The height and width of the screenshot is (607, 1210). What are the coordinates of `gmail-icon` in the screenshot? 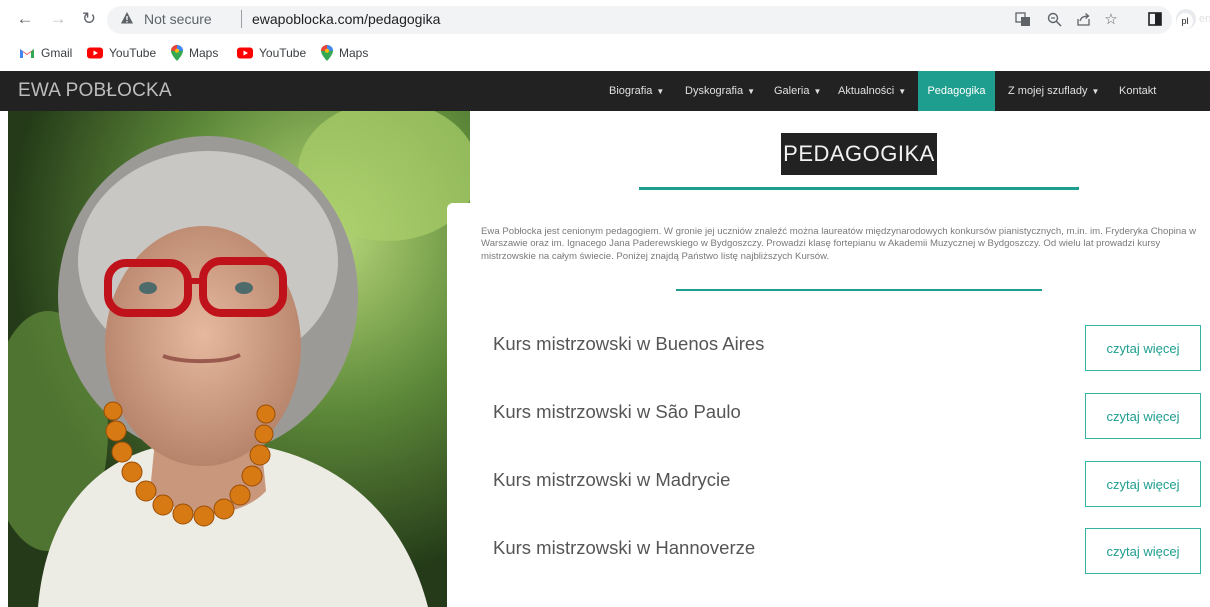 It's located at (27, 53).